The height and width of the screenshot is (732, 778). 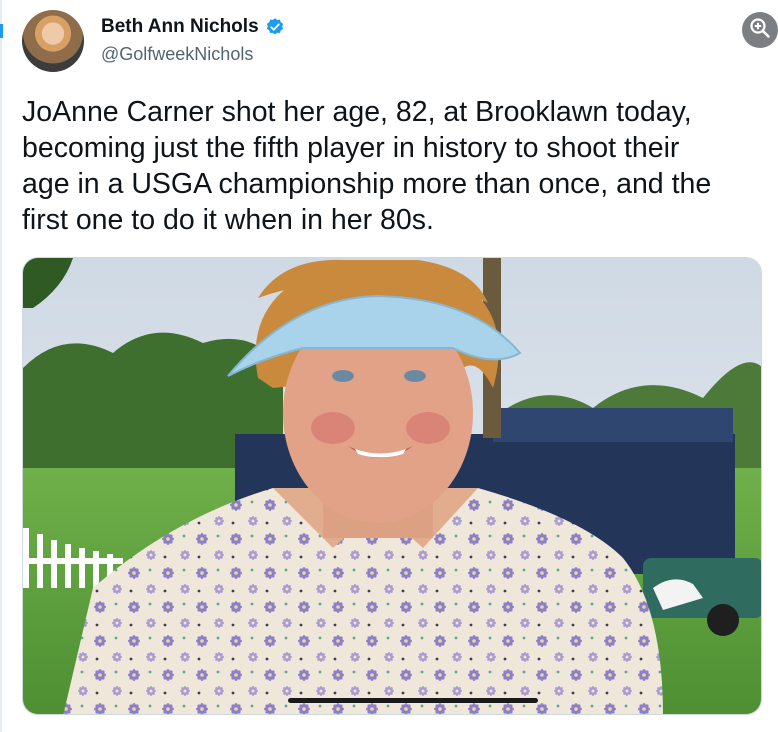 What do you see at coordinates (177, 54) in the screenshot?
I see `author-handle: @GolfweekNichols` at bounding box center [177, 54].